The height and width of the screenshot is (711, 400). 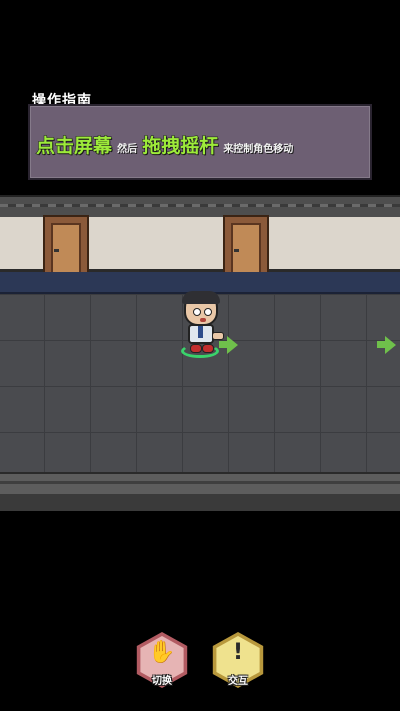 I want to click on guide-tap-screen: 点击屏幕, so click(x=74, y=146).